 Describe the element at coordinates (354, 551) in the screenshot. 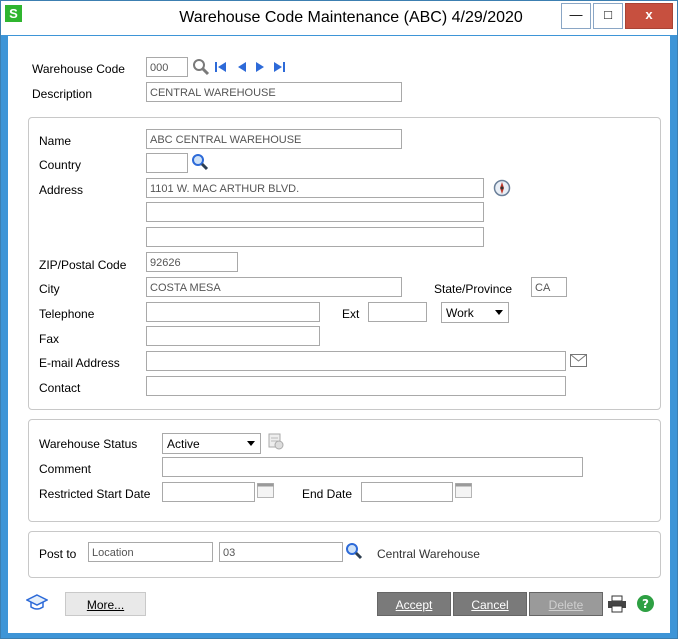

I see `location-lookup-icon` at that location.